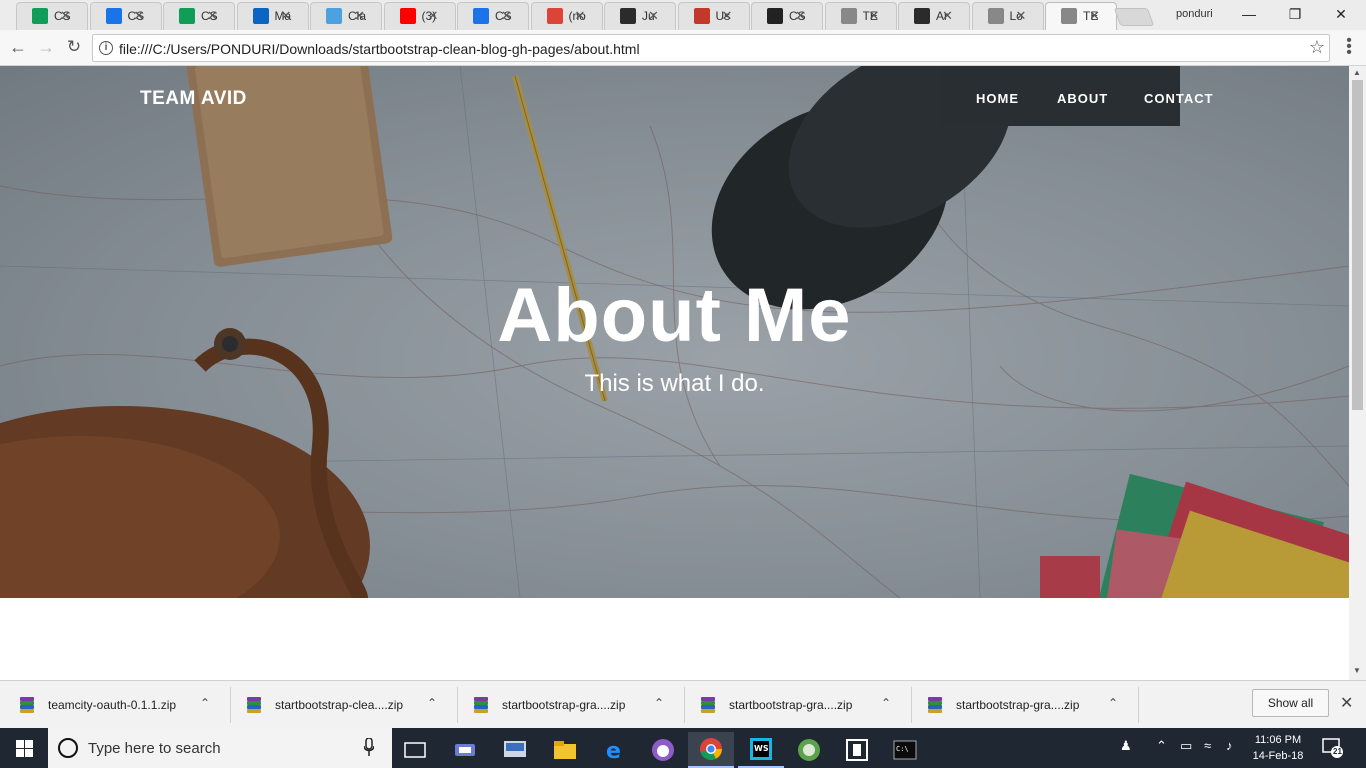 The width and height of the screenshot is (1366, 768). I want to click on close-window-button: ✕, so click(1341, 15).